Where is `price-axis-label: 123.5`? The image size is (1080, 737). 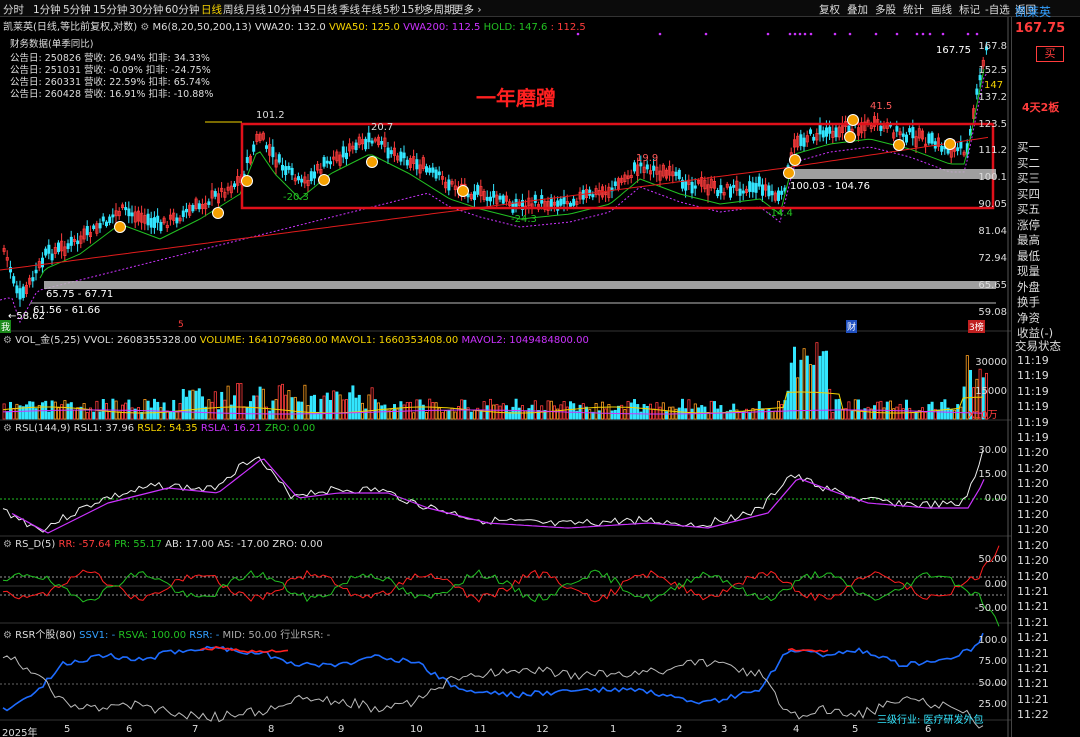 price-axis-label: 123.5 is located at coordinates (992, 124).